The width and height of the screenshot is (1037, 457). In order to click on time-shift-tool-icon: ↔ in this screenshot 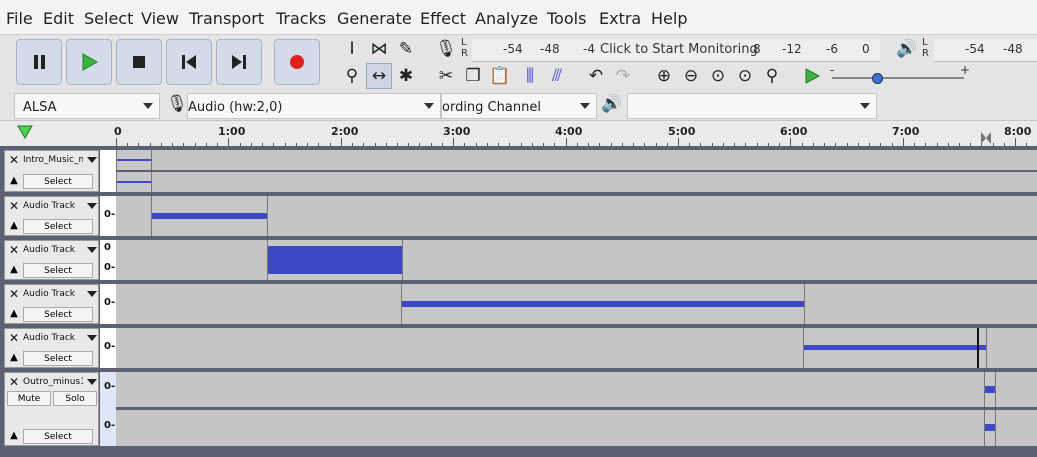, I will do `click(379, 76)`.